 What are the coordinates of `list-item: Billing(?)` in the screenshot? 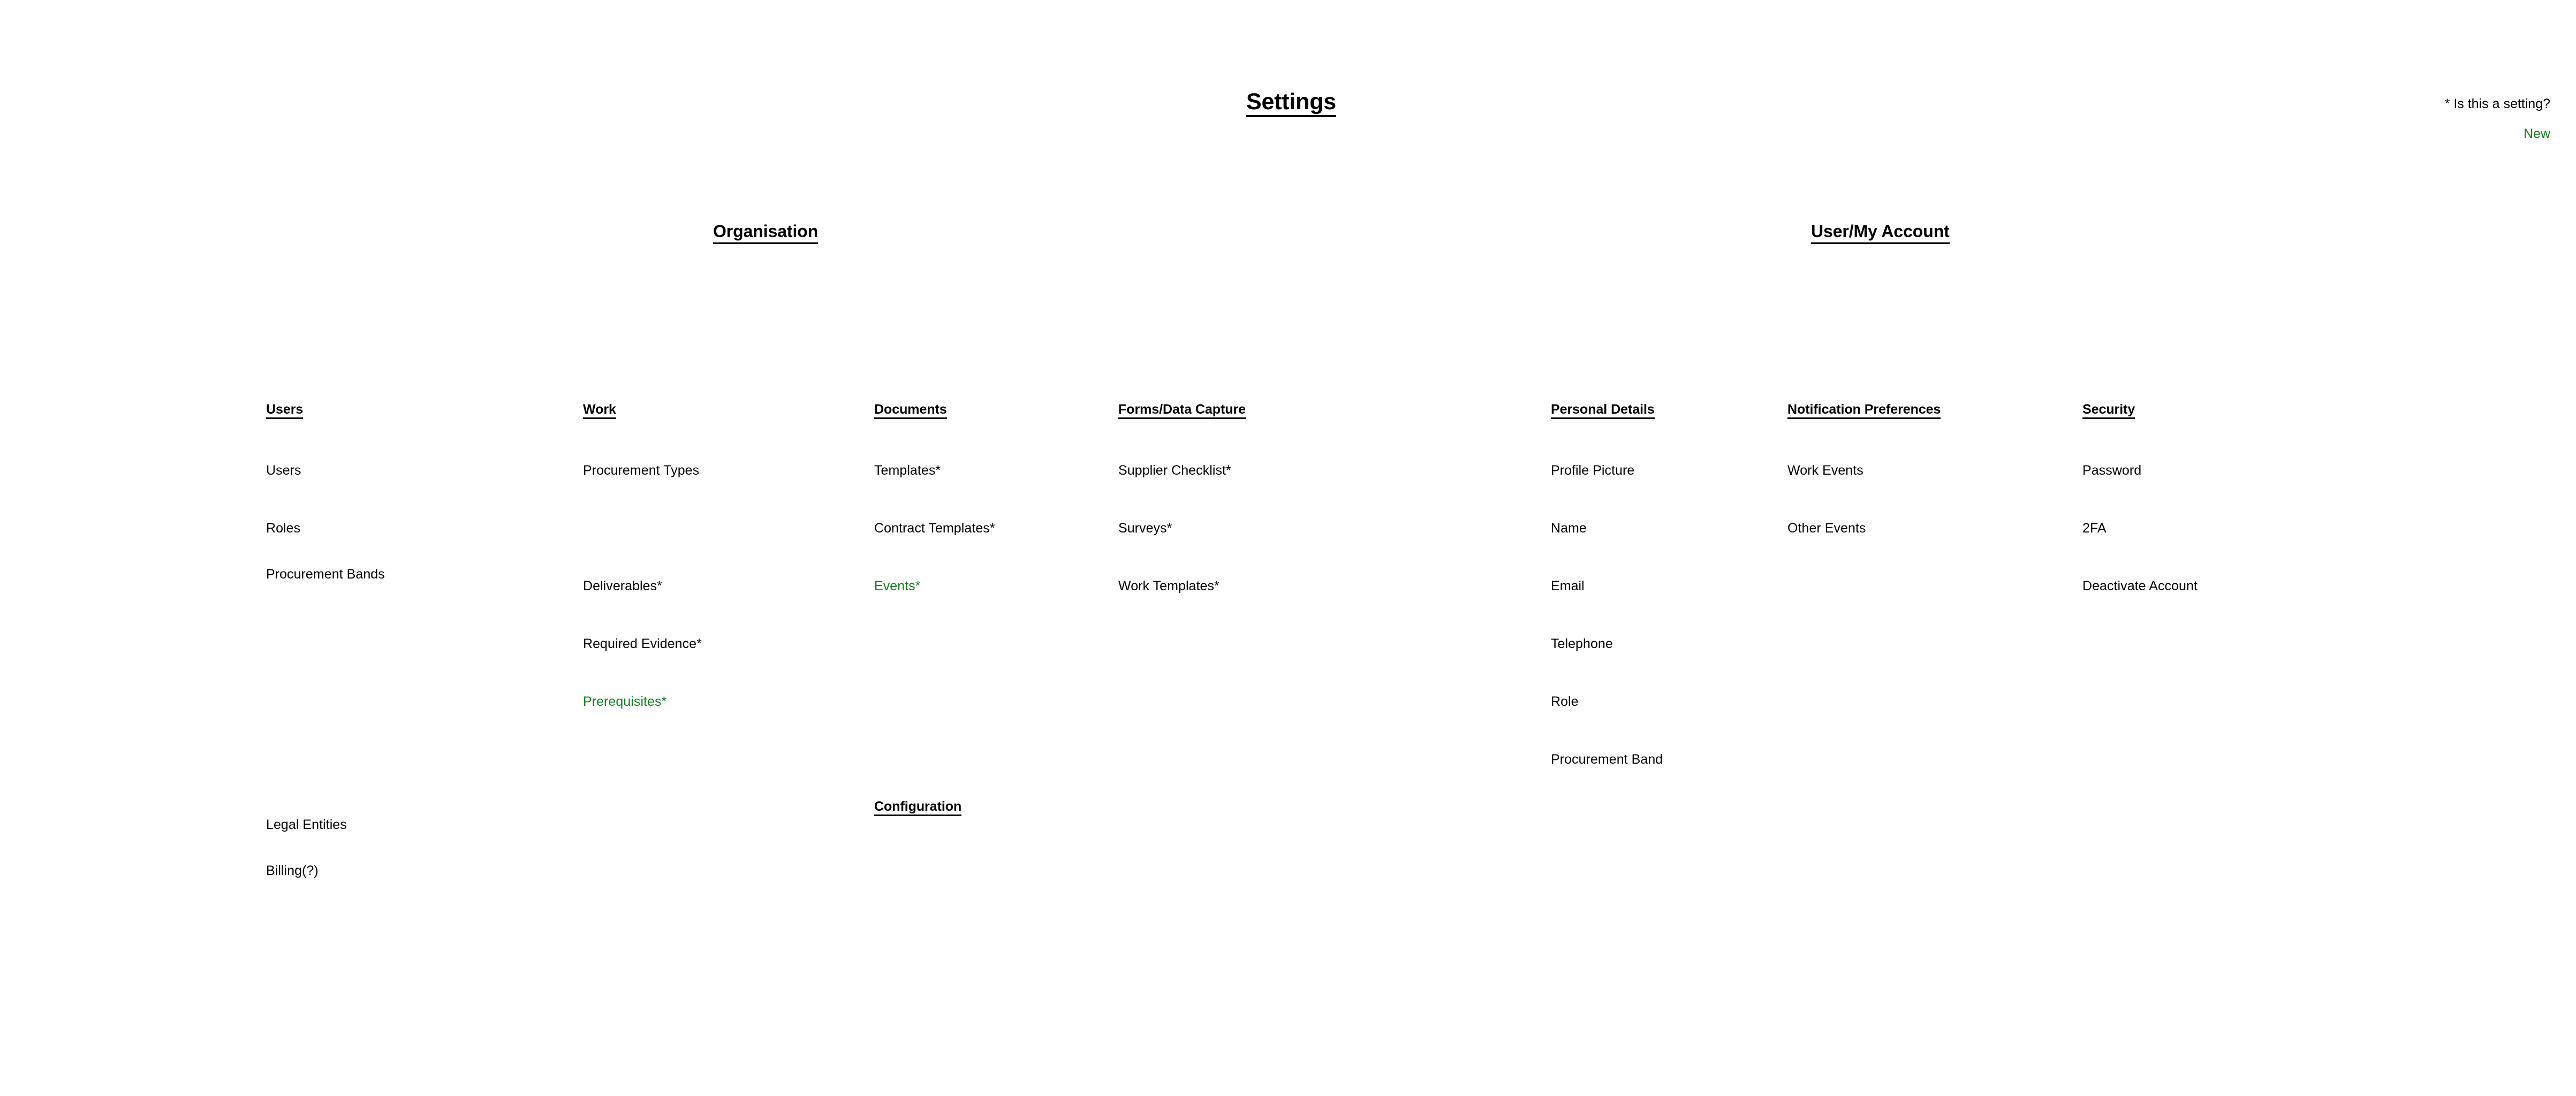 It's located at (292, 871).